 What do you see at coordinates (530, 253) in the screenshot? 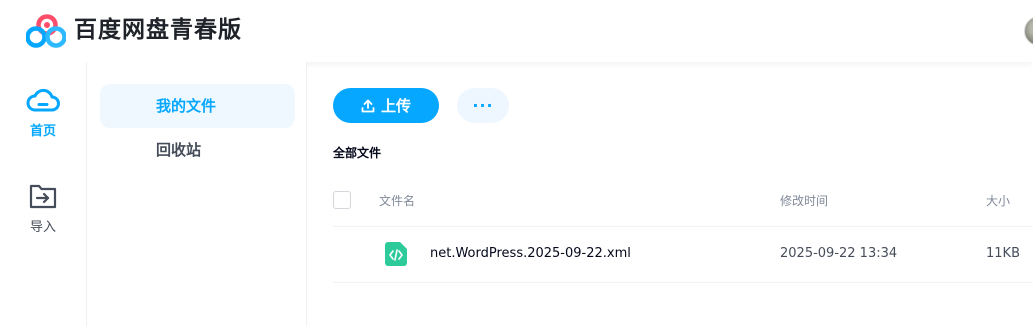
I see `file-name: net.WordPress.2025-09-22.xml` at bounding box center [530, 253].